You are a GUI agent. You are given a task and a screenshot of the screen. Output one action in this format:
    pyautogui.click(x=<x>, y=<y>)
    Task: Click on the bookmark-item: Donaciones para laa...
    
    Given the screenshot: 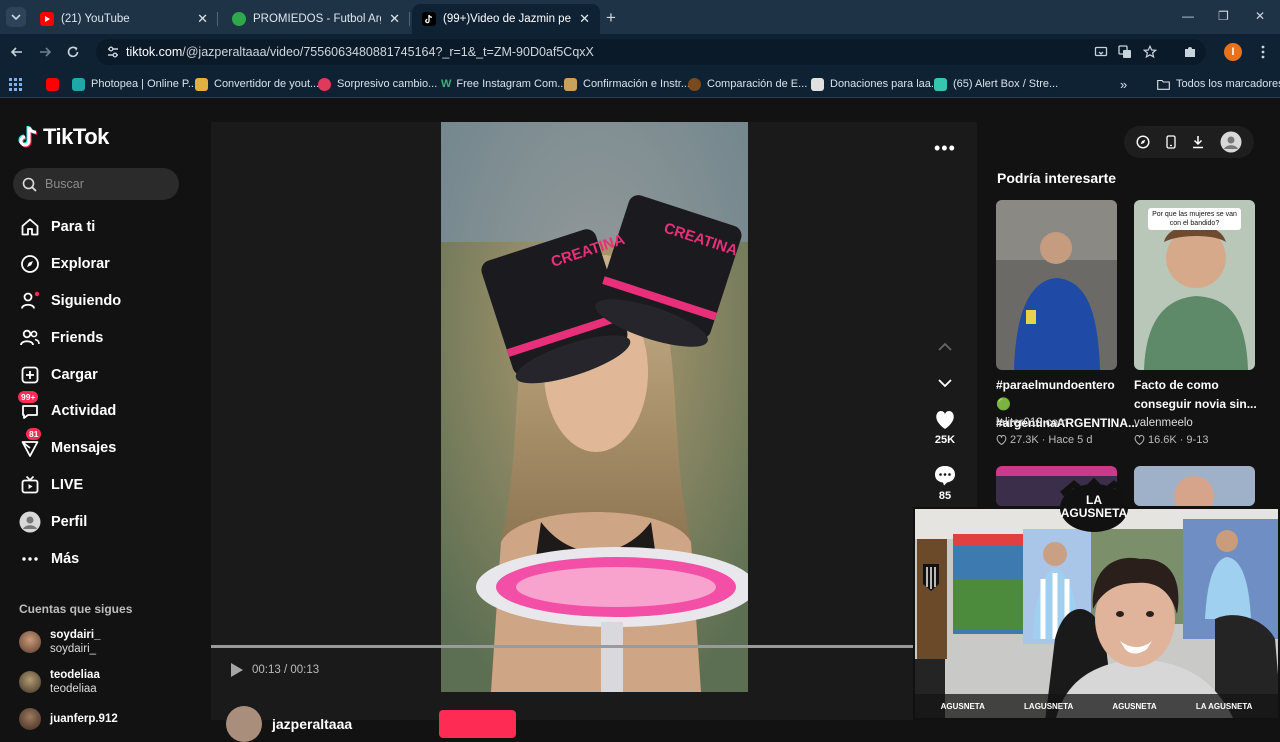 What is the action you would take?
    pyautogui.click(x=875, y=84)
    